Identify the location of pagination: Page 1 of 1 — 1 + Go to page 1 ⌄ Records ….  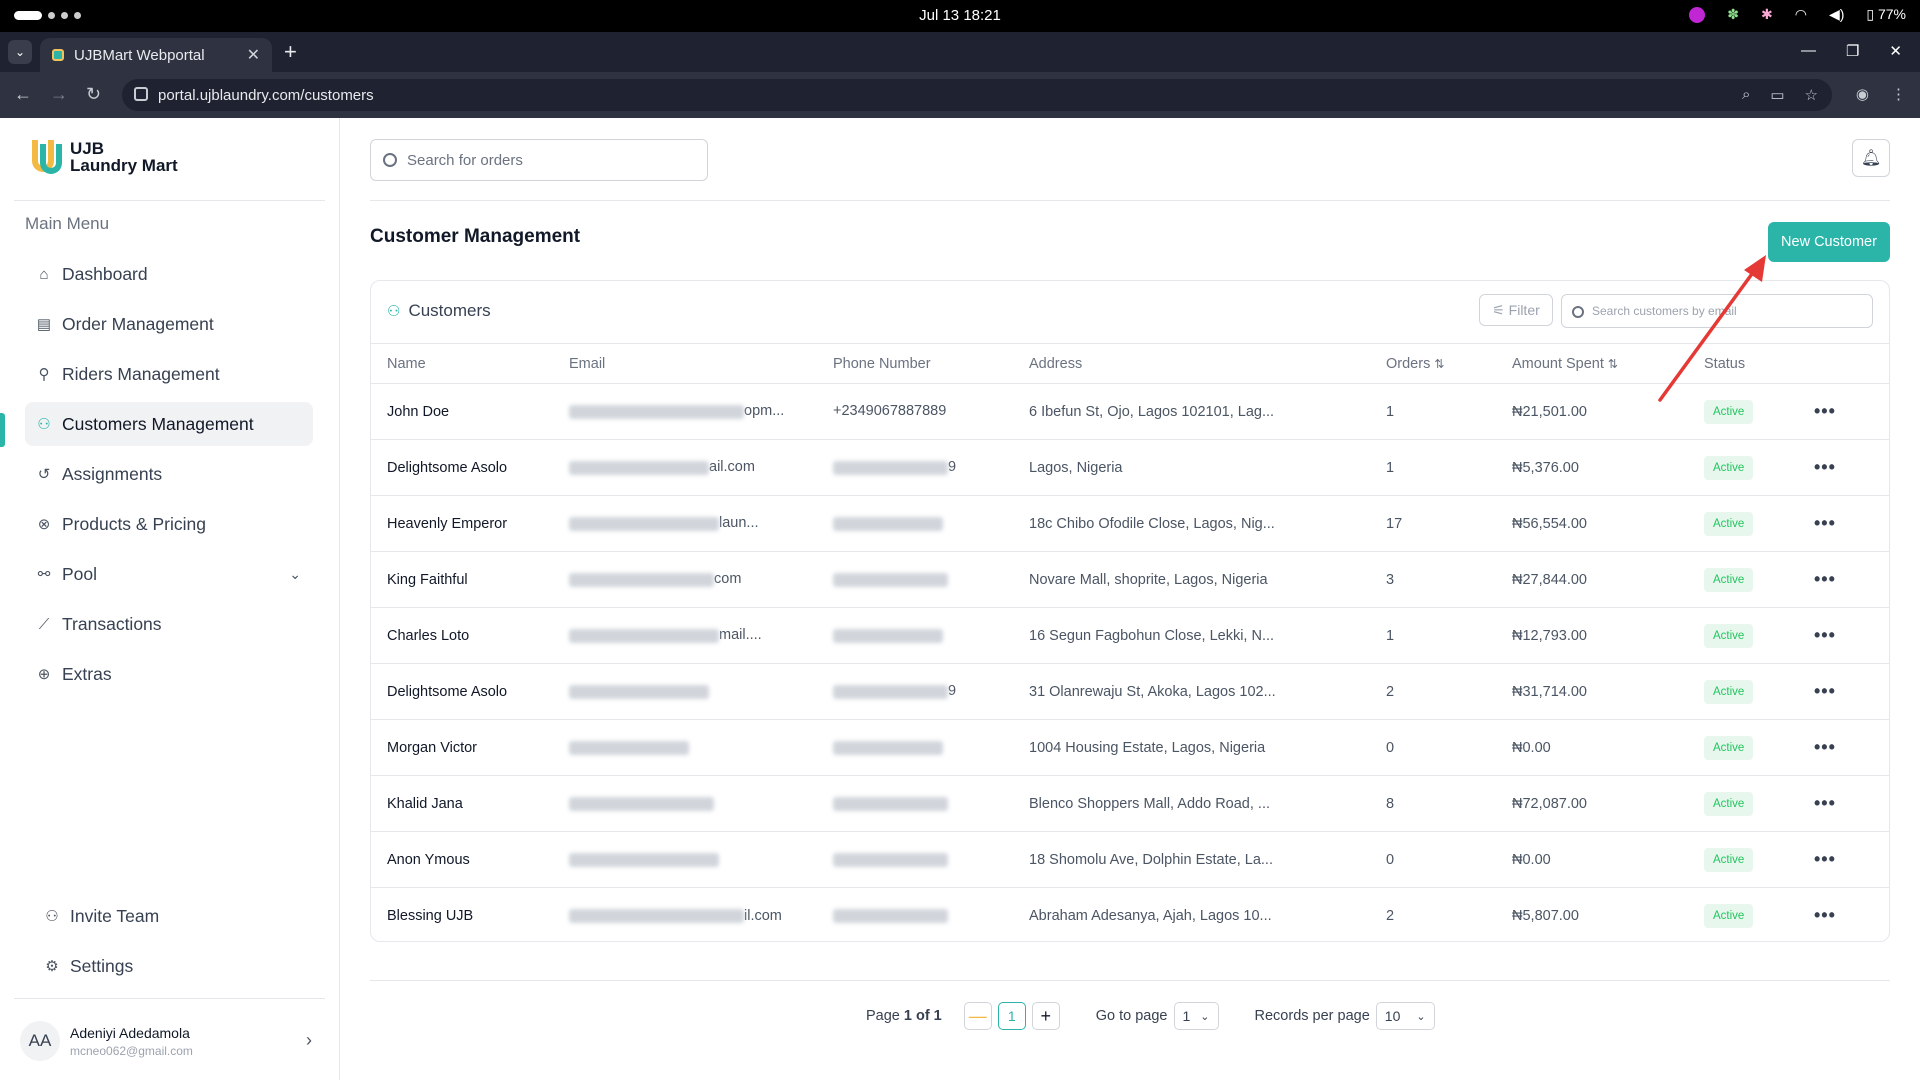
(1150, 1016).